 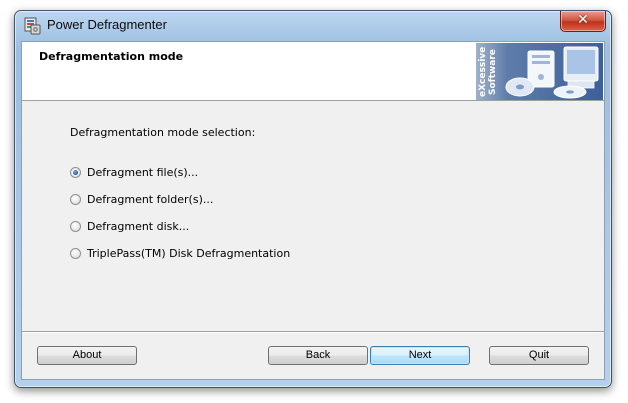 What do you see at coordinates (75, 172) in the screenshot?
I see `radio-button-checked` at bounding box center [75, 172].